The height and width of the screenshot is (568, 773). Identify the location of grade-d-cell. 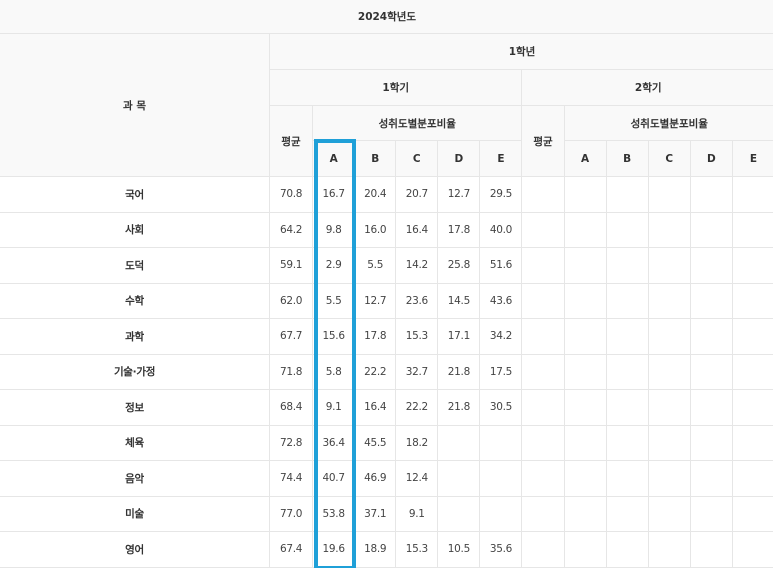
(459, 514).